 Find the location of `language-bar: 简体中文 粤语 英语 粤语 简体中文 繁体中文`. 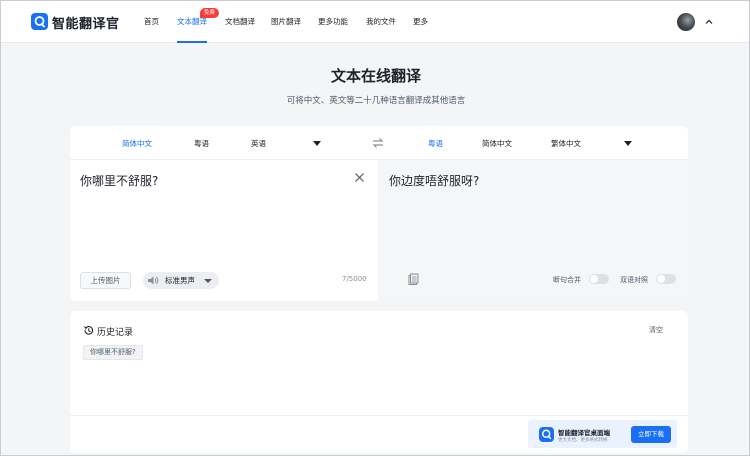

language-bar: 简体中文 粤语 英语 粤语 简体中文 繁体中文 is located at coordinates (379, 143).